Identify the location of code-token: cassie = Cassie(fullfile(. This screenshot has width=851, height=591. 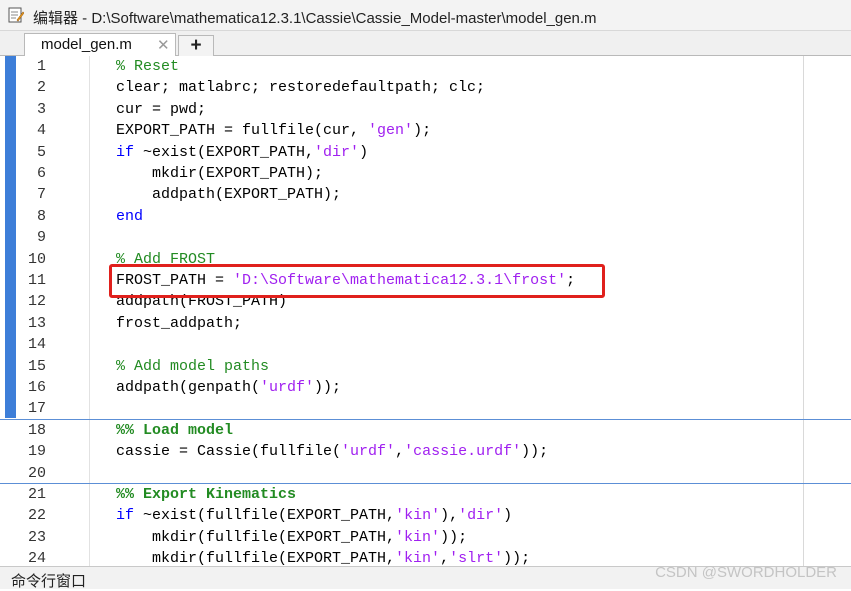
(229, 452).